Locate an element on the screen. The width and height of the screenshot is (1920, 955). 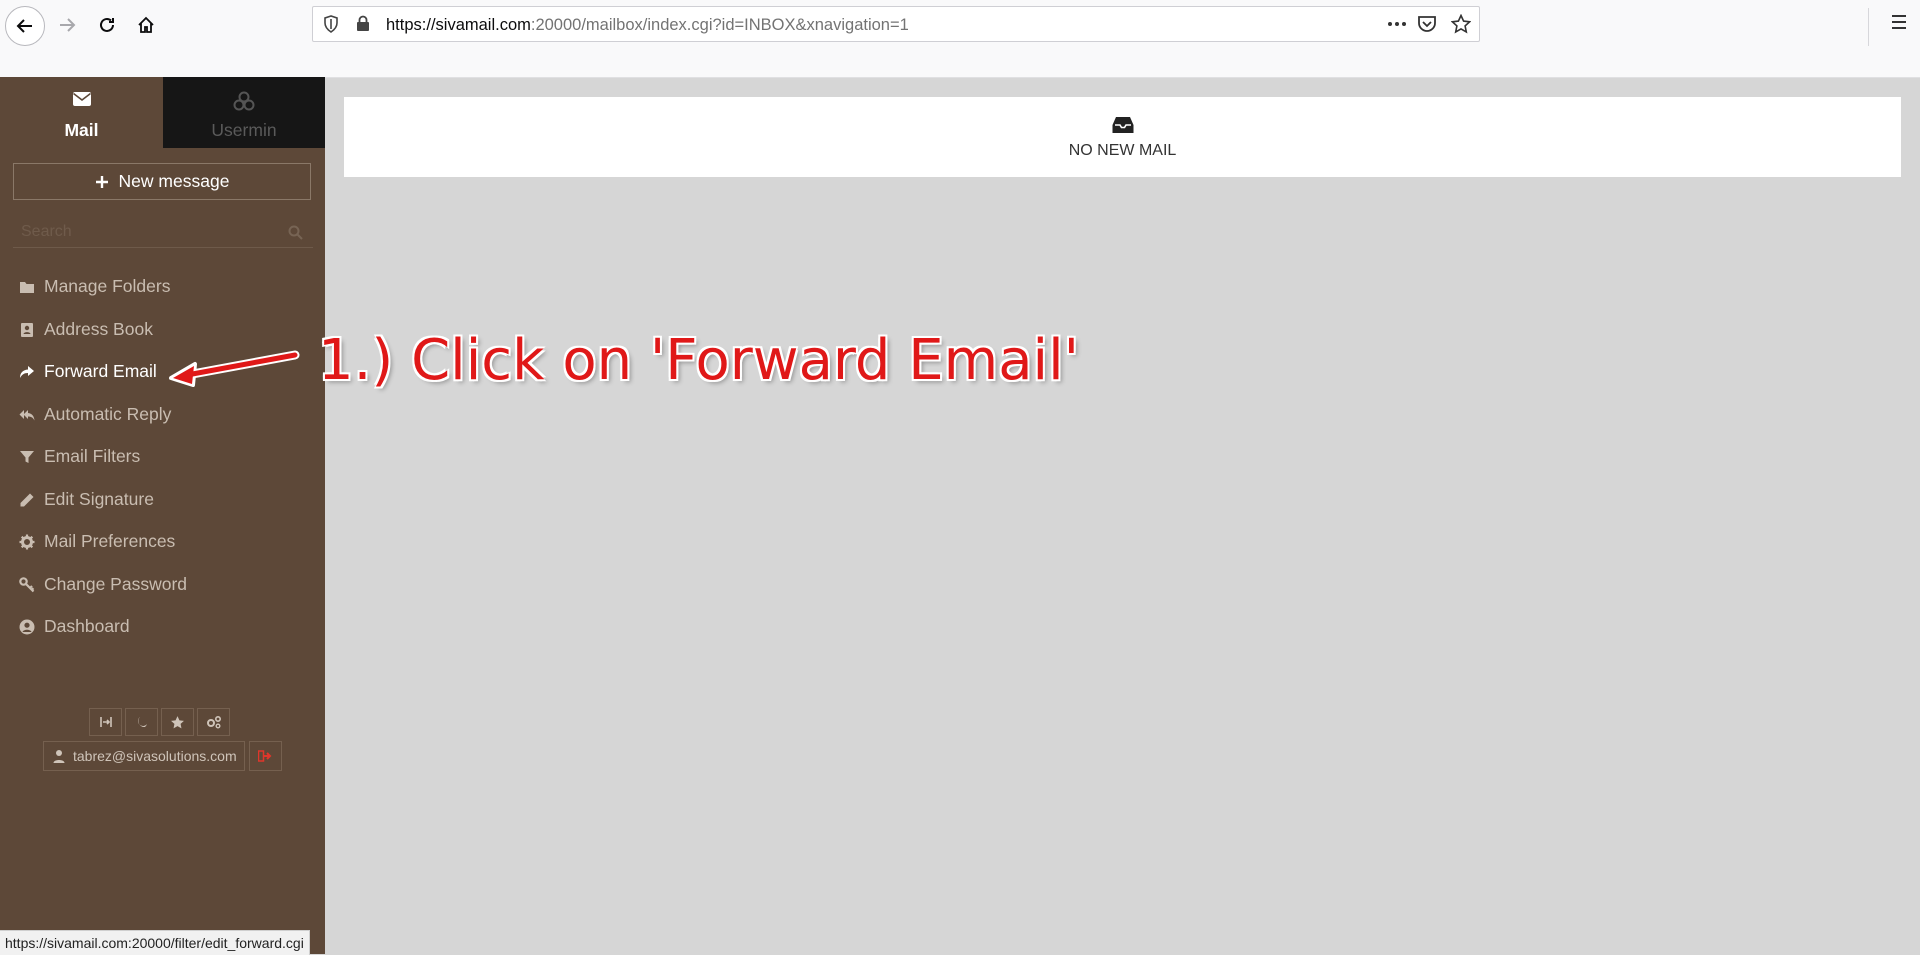
sidebar-item-change-password: Change Password is located at coordinates (162, 584).